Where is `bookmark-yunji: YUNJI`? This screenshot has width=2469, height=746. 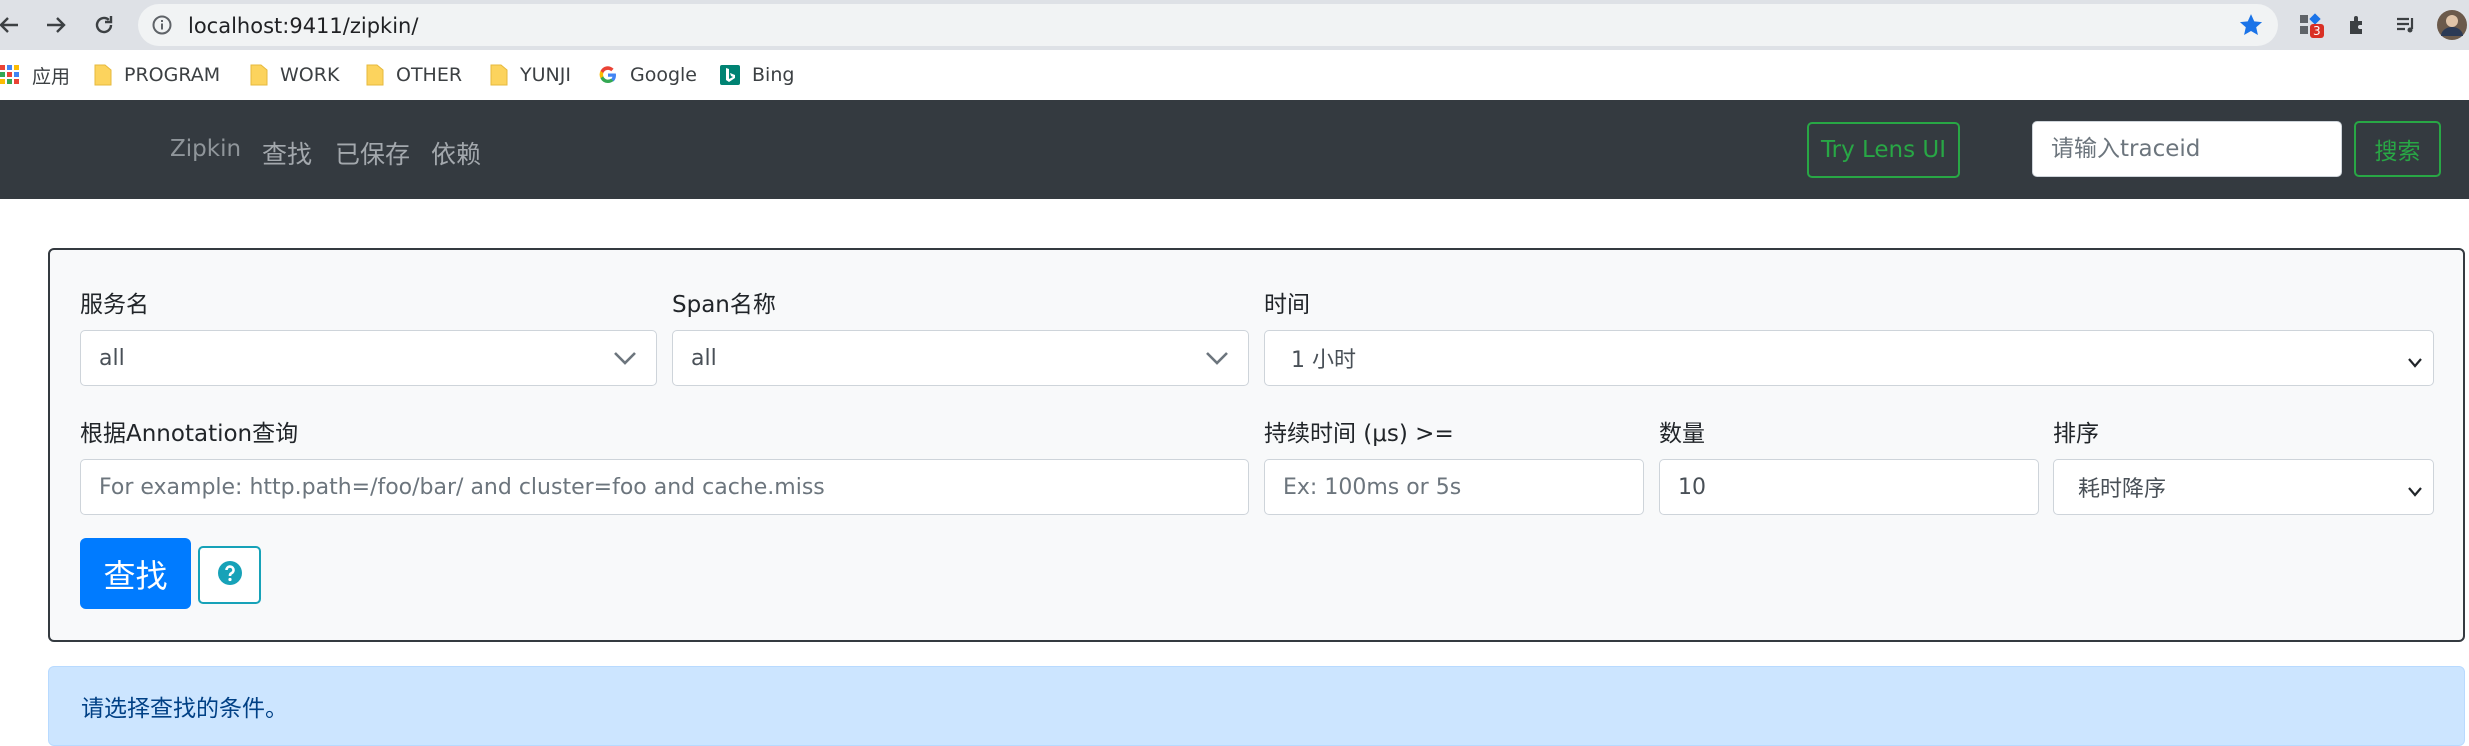 bookmark-yunji: YUNJI is located at coordinates (530, 75).